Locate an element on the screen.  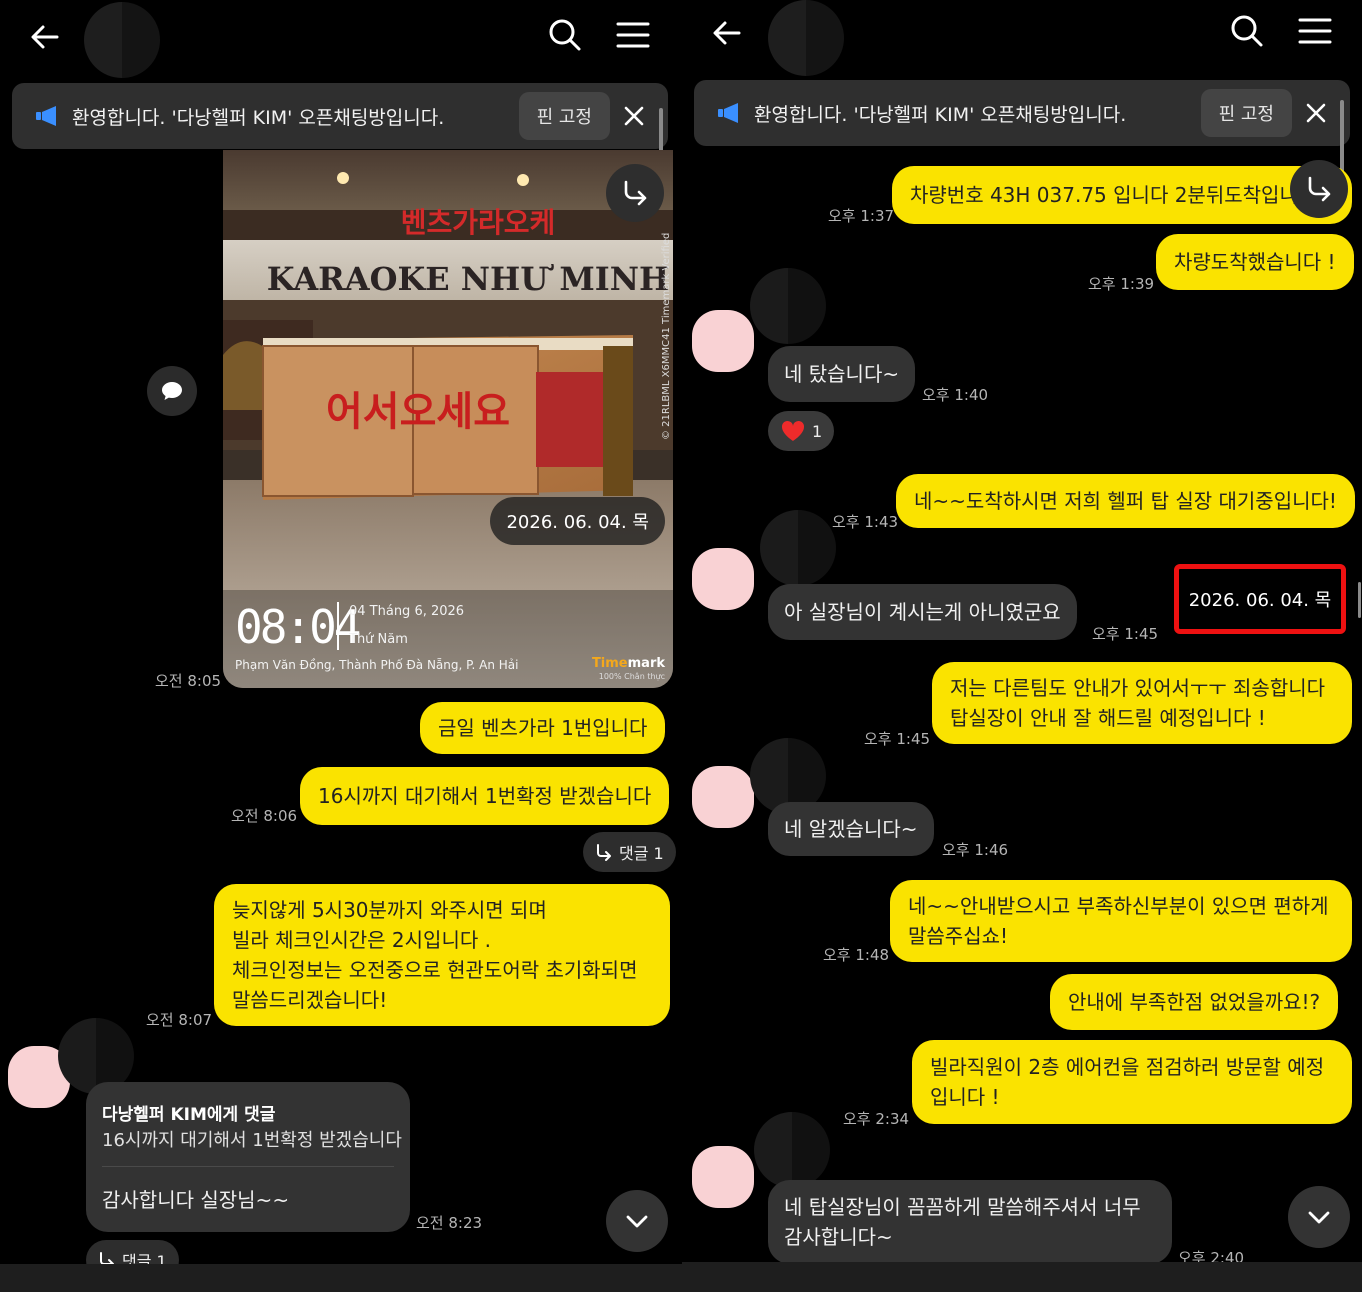
message-time: 오후 1:48 is located at coordinates (856, 955).